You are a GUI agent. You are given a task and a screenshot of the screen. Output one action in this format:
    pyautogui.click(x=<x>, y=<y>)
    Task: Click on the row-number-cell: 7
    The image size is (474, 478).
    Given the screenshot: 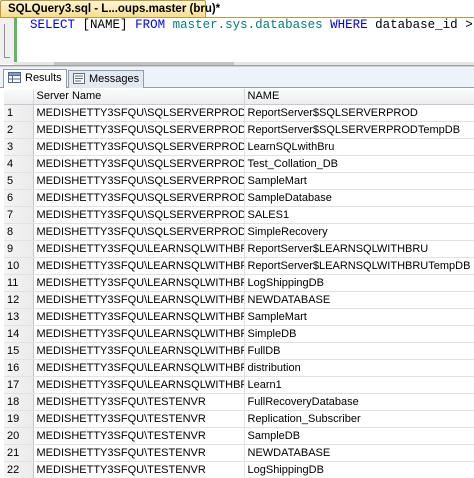 What is the action you would take?
    pyautogui.click(x=19, y=215)
    